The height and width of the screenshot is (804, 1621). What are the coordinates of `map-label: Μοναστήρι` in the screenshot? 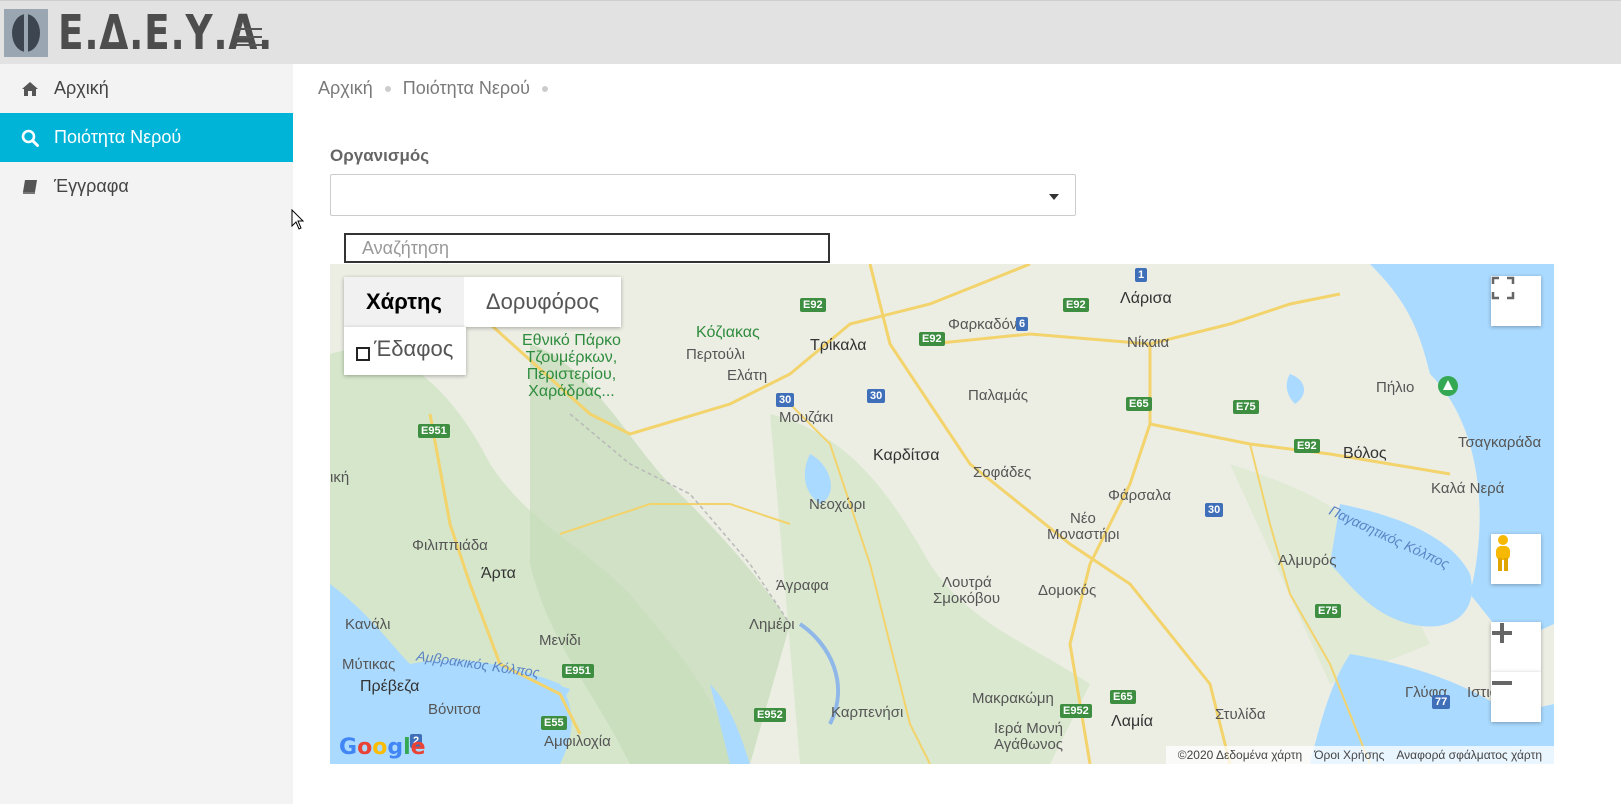 It's located at (1083, 534).